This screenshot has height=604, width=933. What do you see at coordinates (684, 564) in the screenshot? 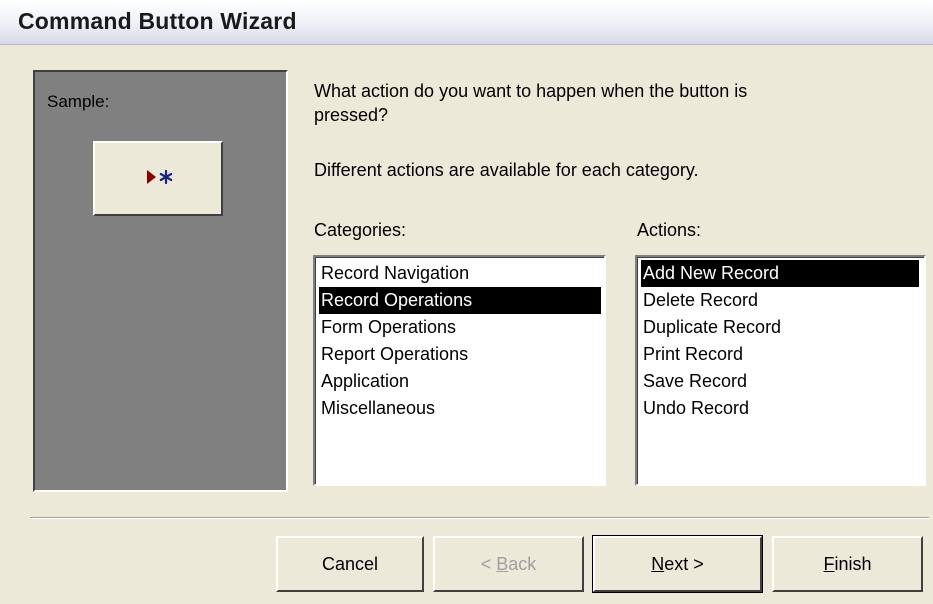
I see `next-button-rest: ext >` at bounding box center [684, 564].